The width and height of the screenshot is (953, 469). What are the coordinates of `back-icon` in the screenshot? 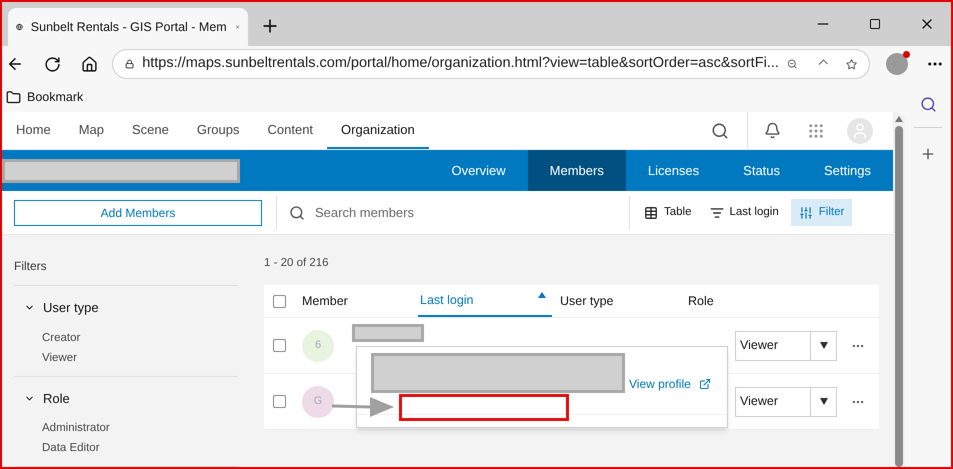 It's located at (15, 64).